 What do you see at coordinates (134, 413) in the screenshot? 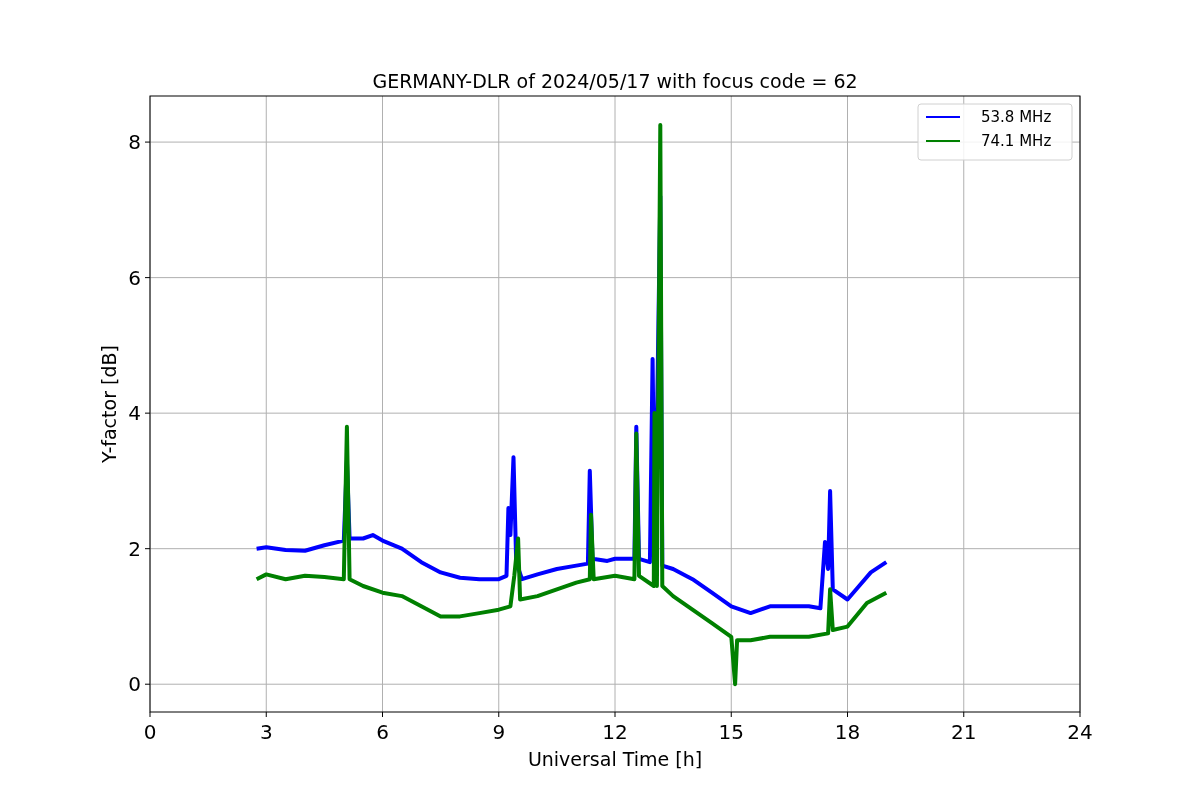
I see `tick-label: 4` at bounding box center [134, 413].